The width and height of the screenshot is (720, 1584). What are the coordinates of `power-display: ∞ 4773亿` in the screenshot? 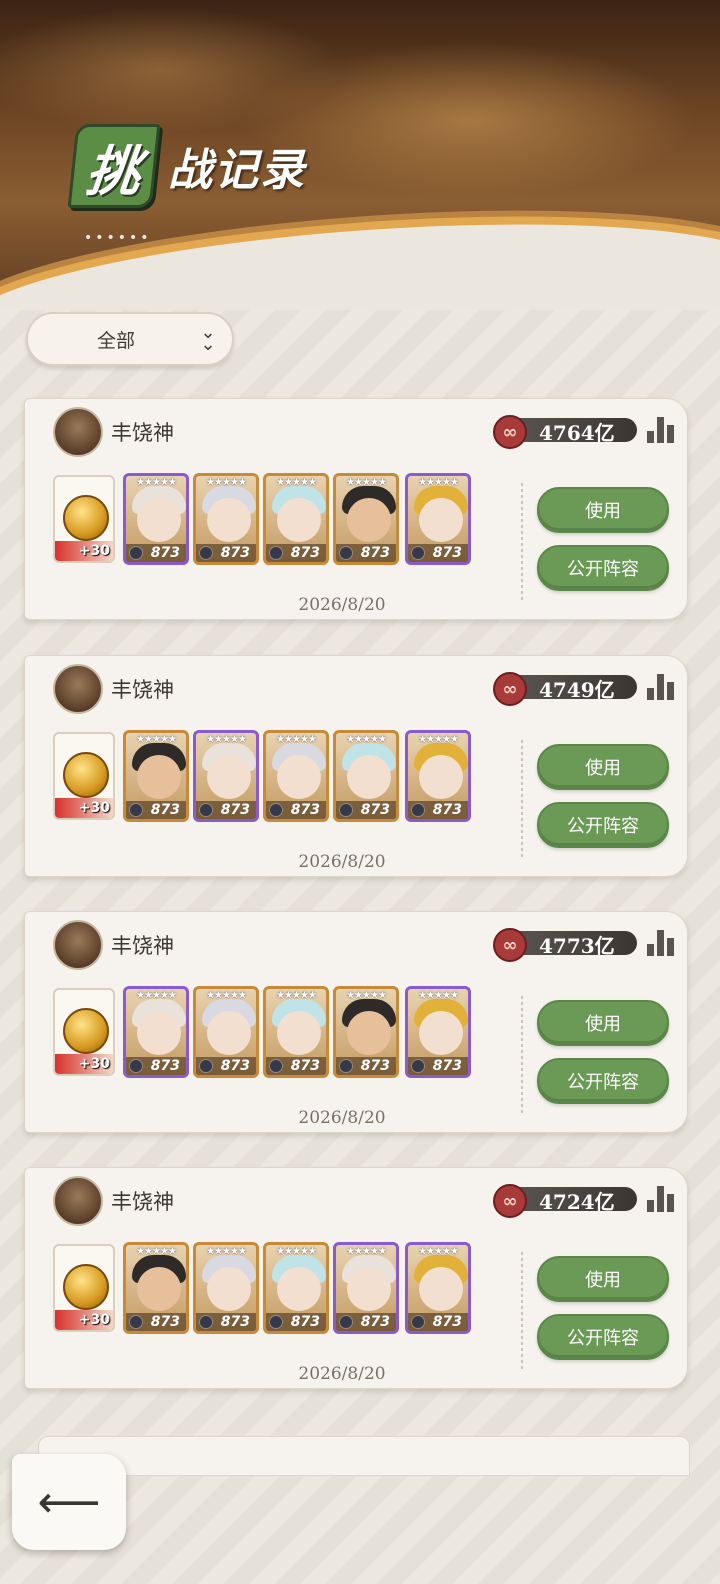 It's located at (565, 945).